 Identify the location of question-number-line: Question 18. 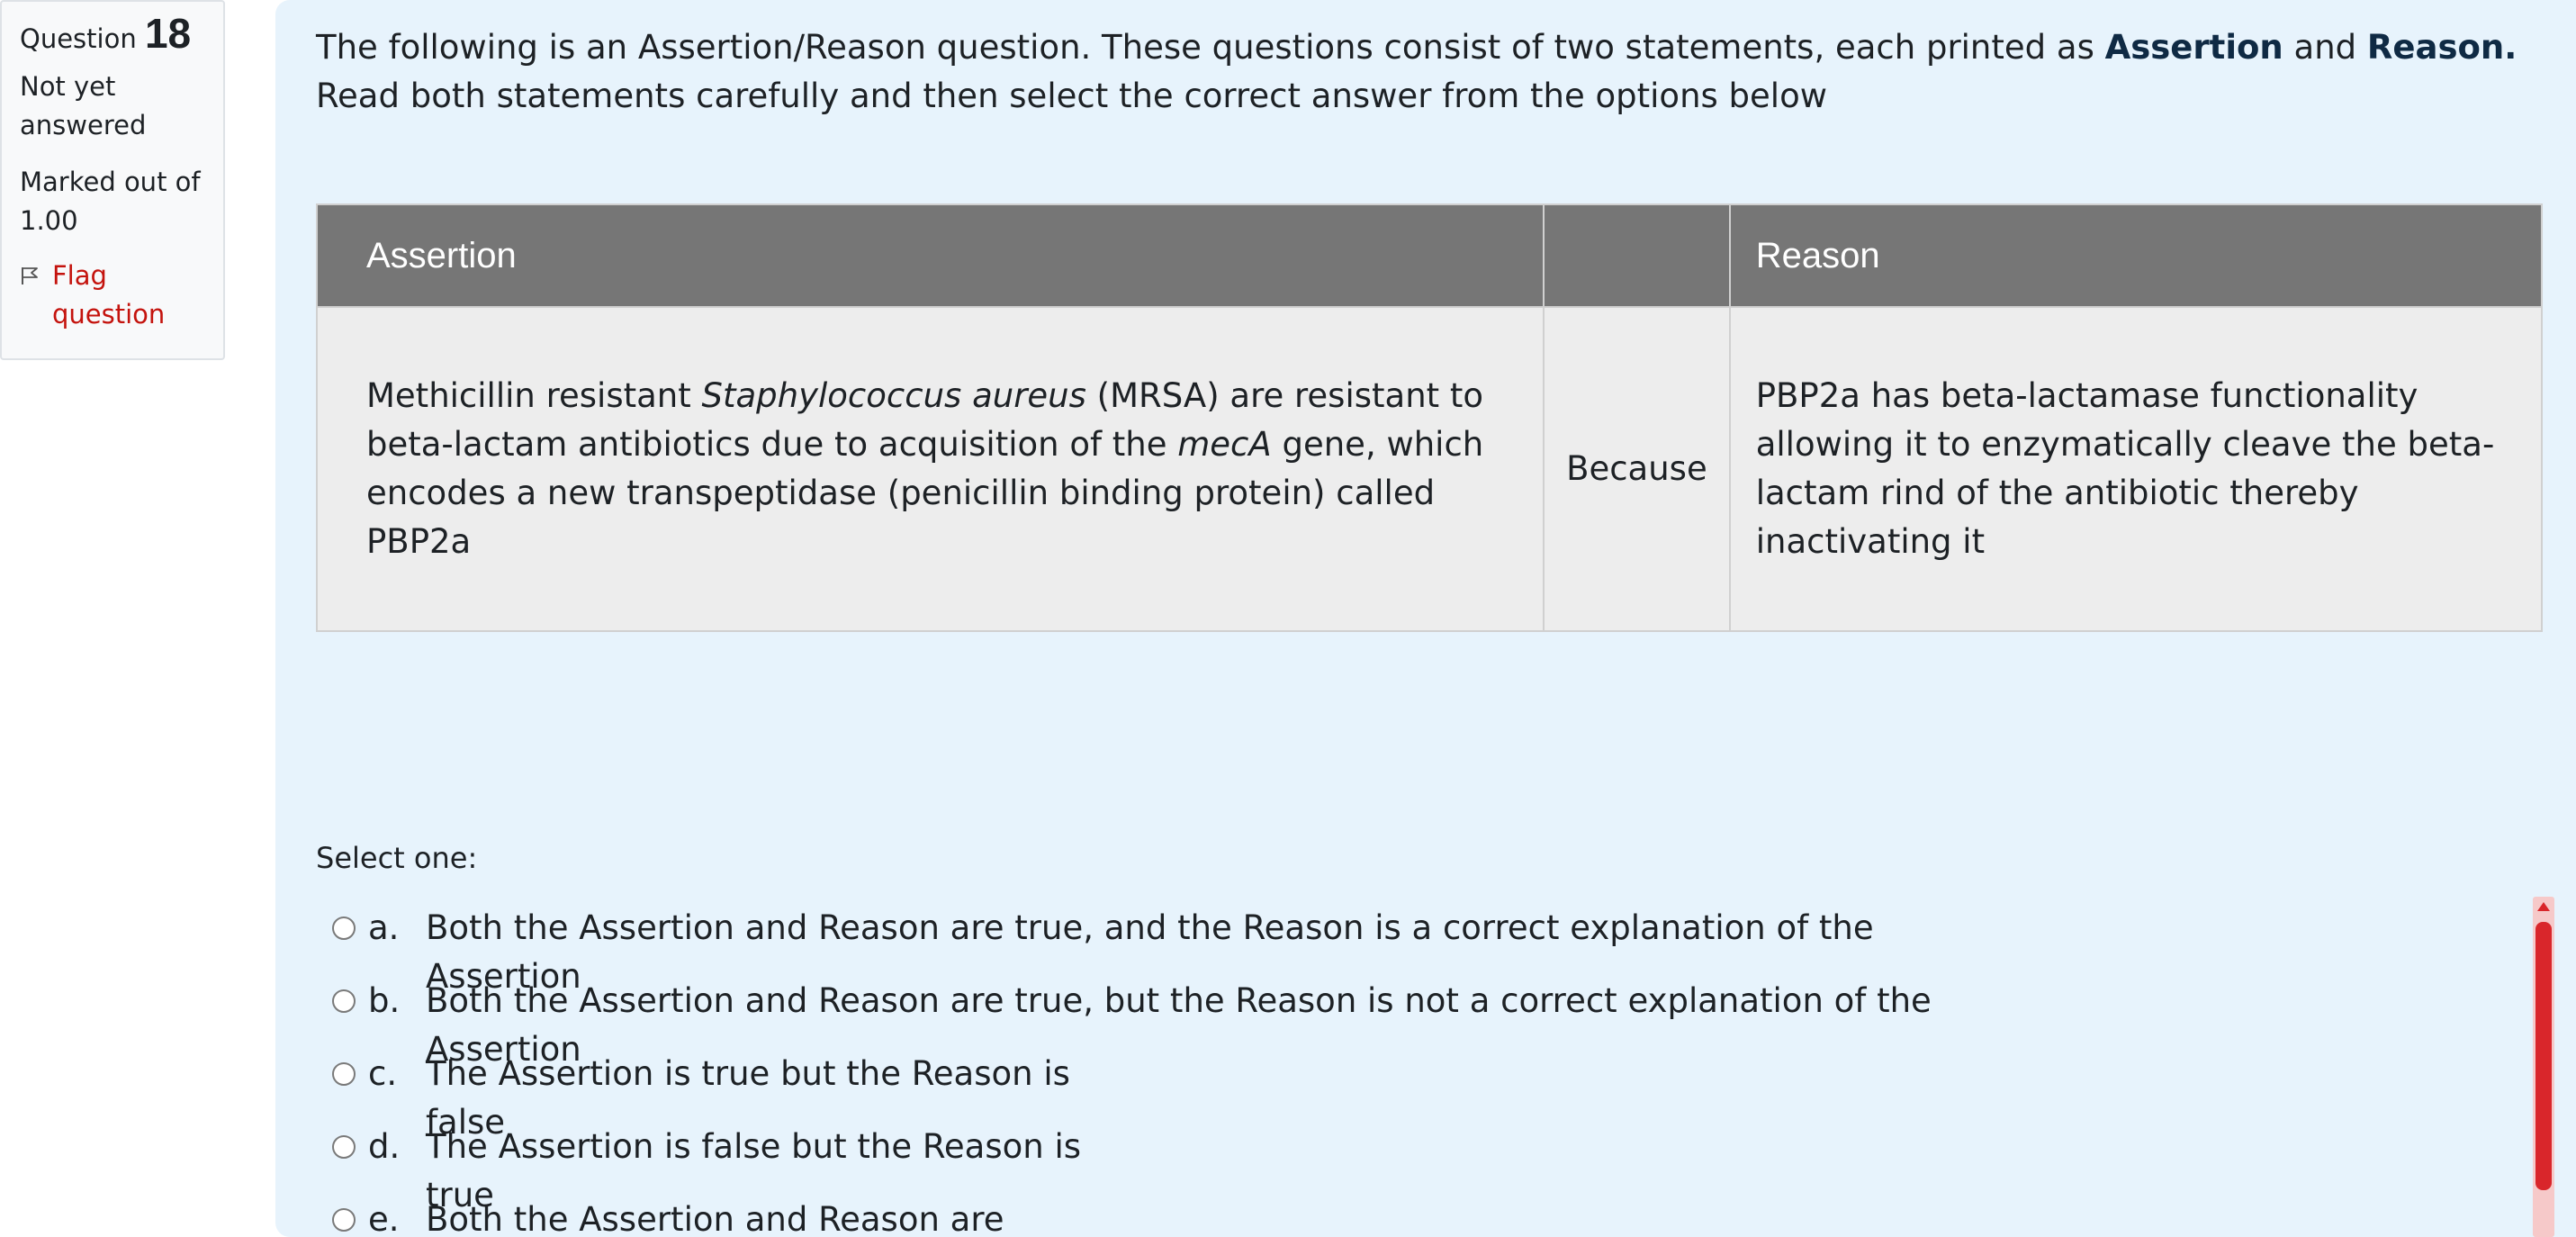
(112, 36).